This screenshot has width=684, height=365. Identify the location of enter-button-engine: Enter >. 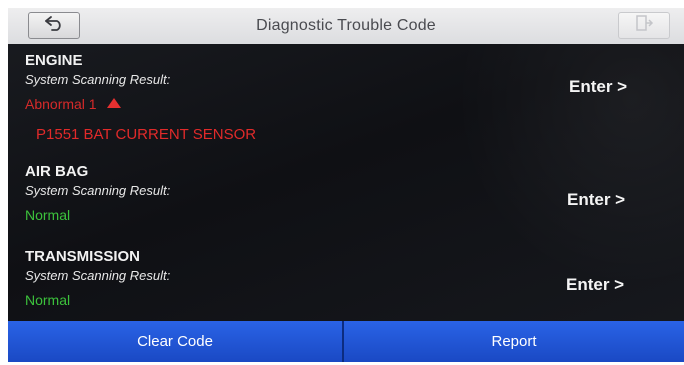
(598, 87).